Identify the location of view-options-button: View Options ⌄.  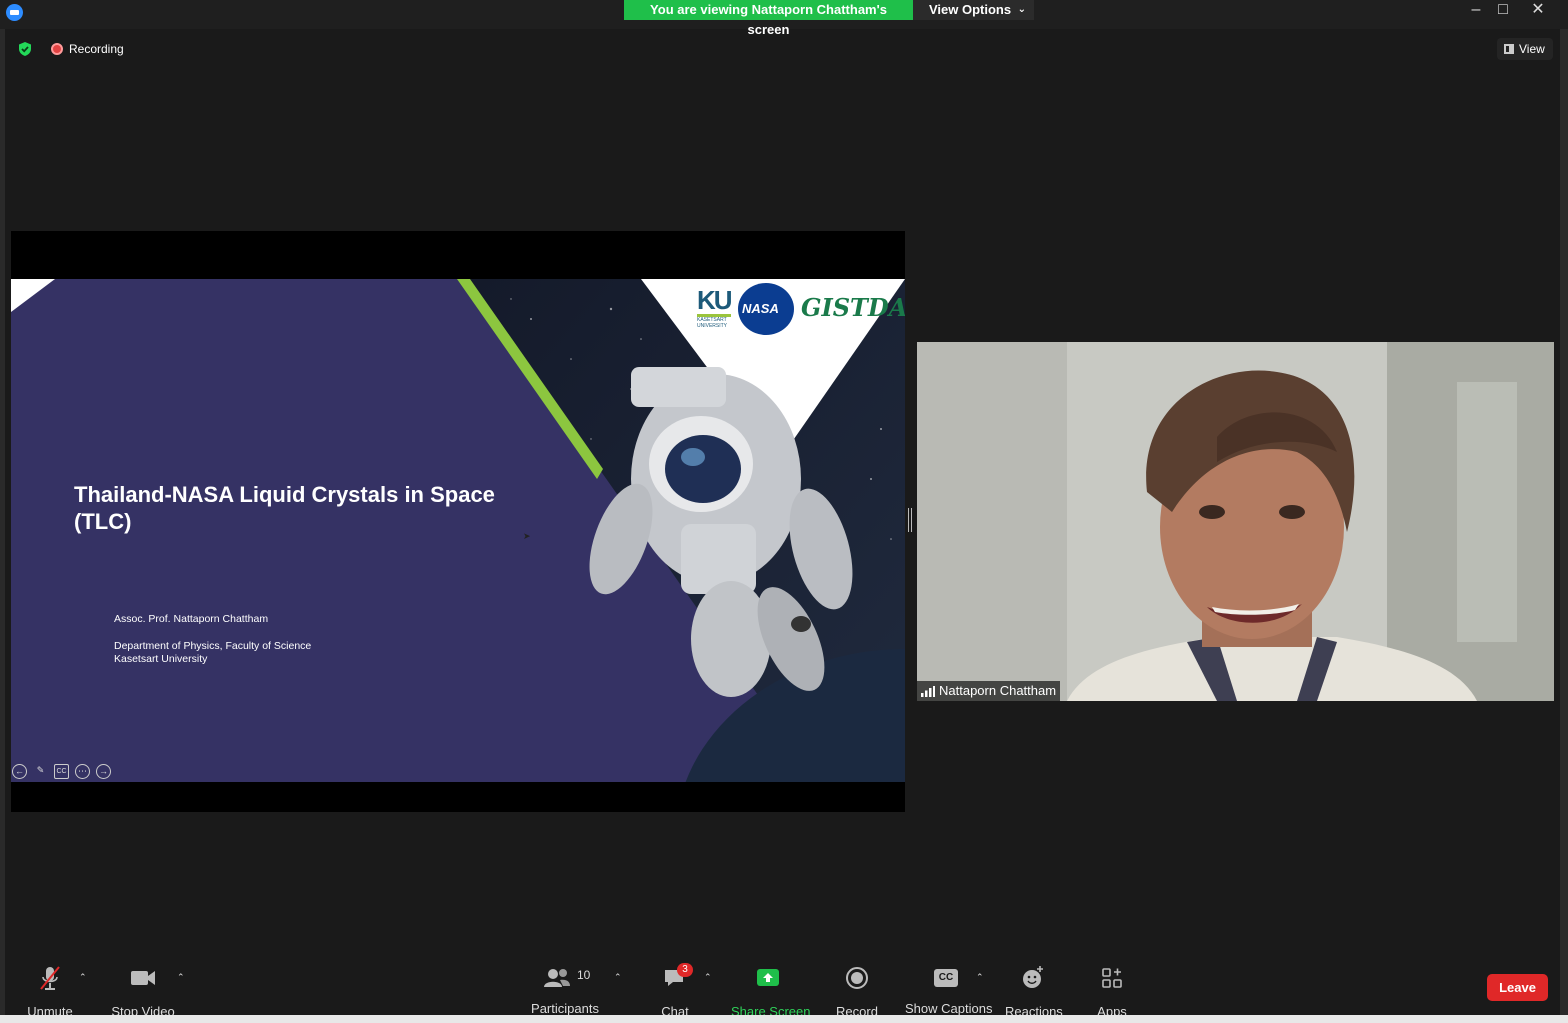
(973, 10).